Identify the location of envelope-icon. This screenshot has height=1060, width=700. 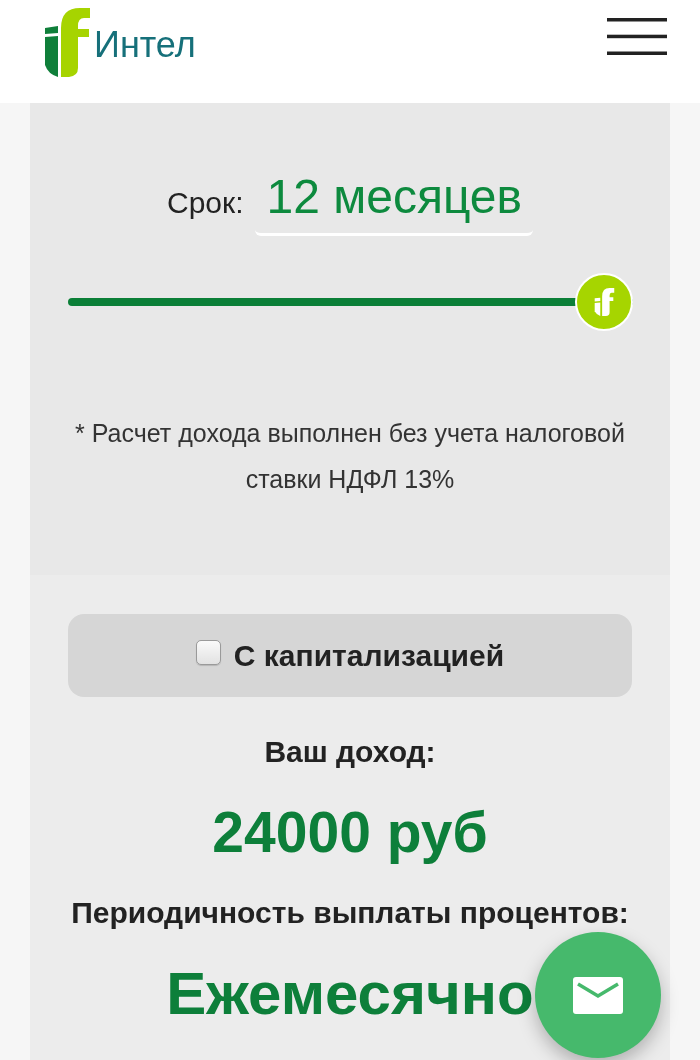
(598, 995).